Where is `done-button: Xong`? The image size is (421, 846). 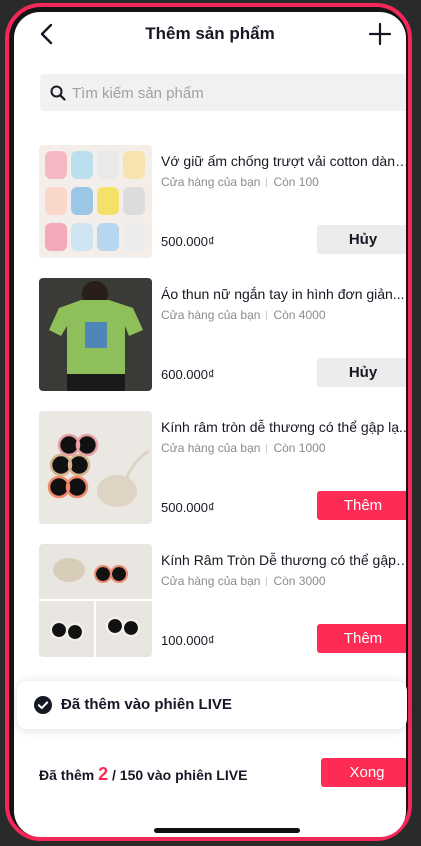
done-button: Xong is located at coordinates (363, 772).